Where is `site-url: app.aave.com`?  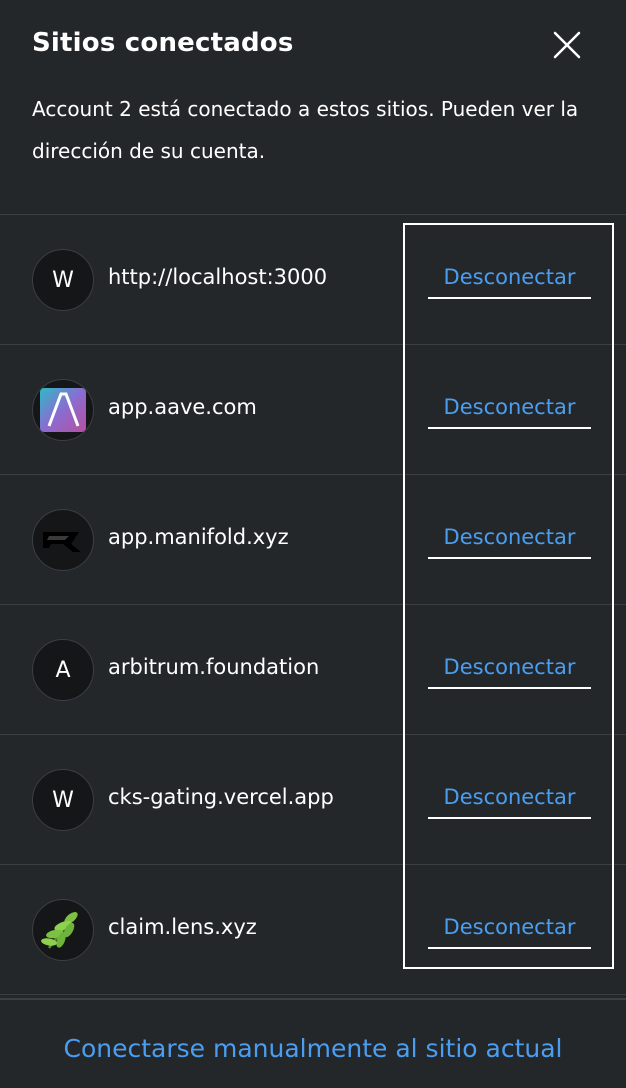 site-url: app.aave.com is located at coordinates (182, 407).